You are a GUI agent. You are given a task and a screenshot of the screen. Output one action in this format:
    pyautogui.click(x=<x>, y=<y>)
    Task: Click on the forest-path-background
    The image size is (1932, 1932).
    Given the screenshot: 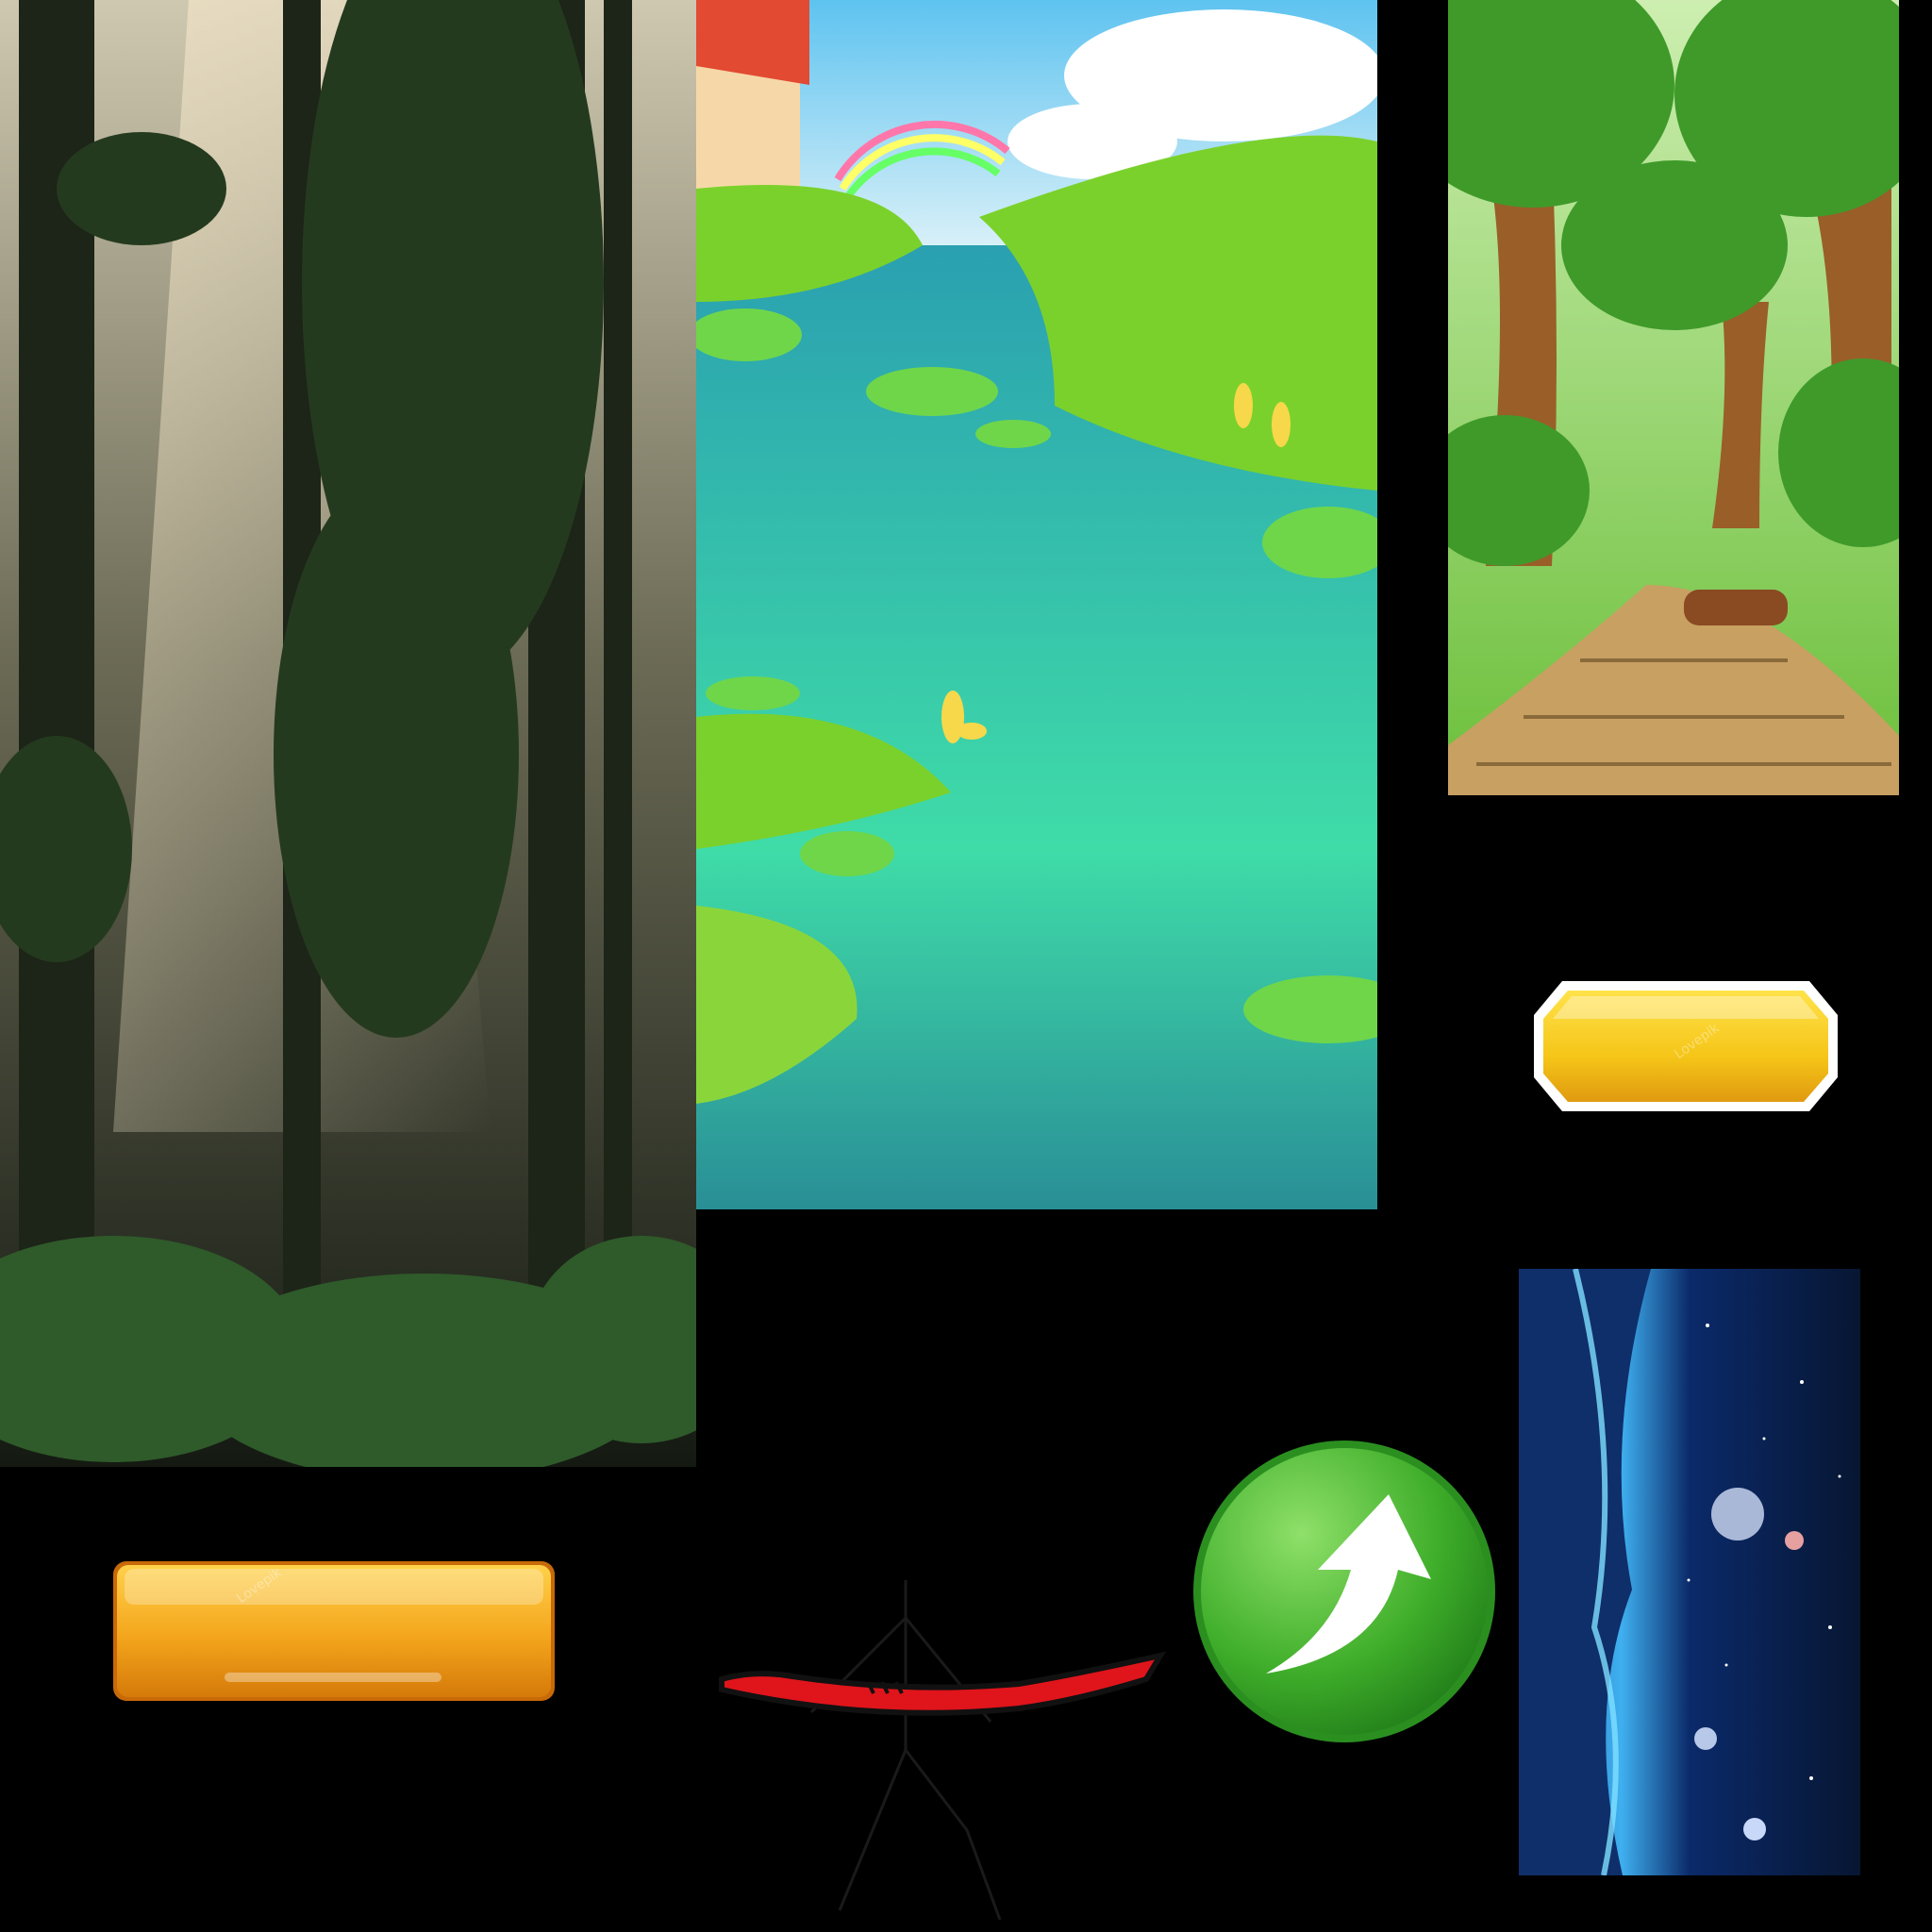 What is the action you would take?
    pyautogui.click(x=1674, y=397)
    